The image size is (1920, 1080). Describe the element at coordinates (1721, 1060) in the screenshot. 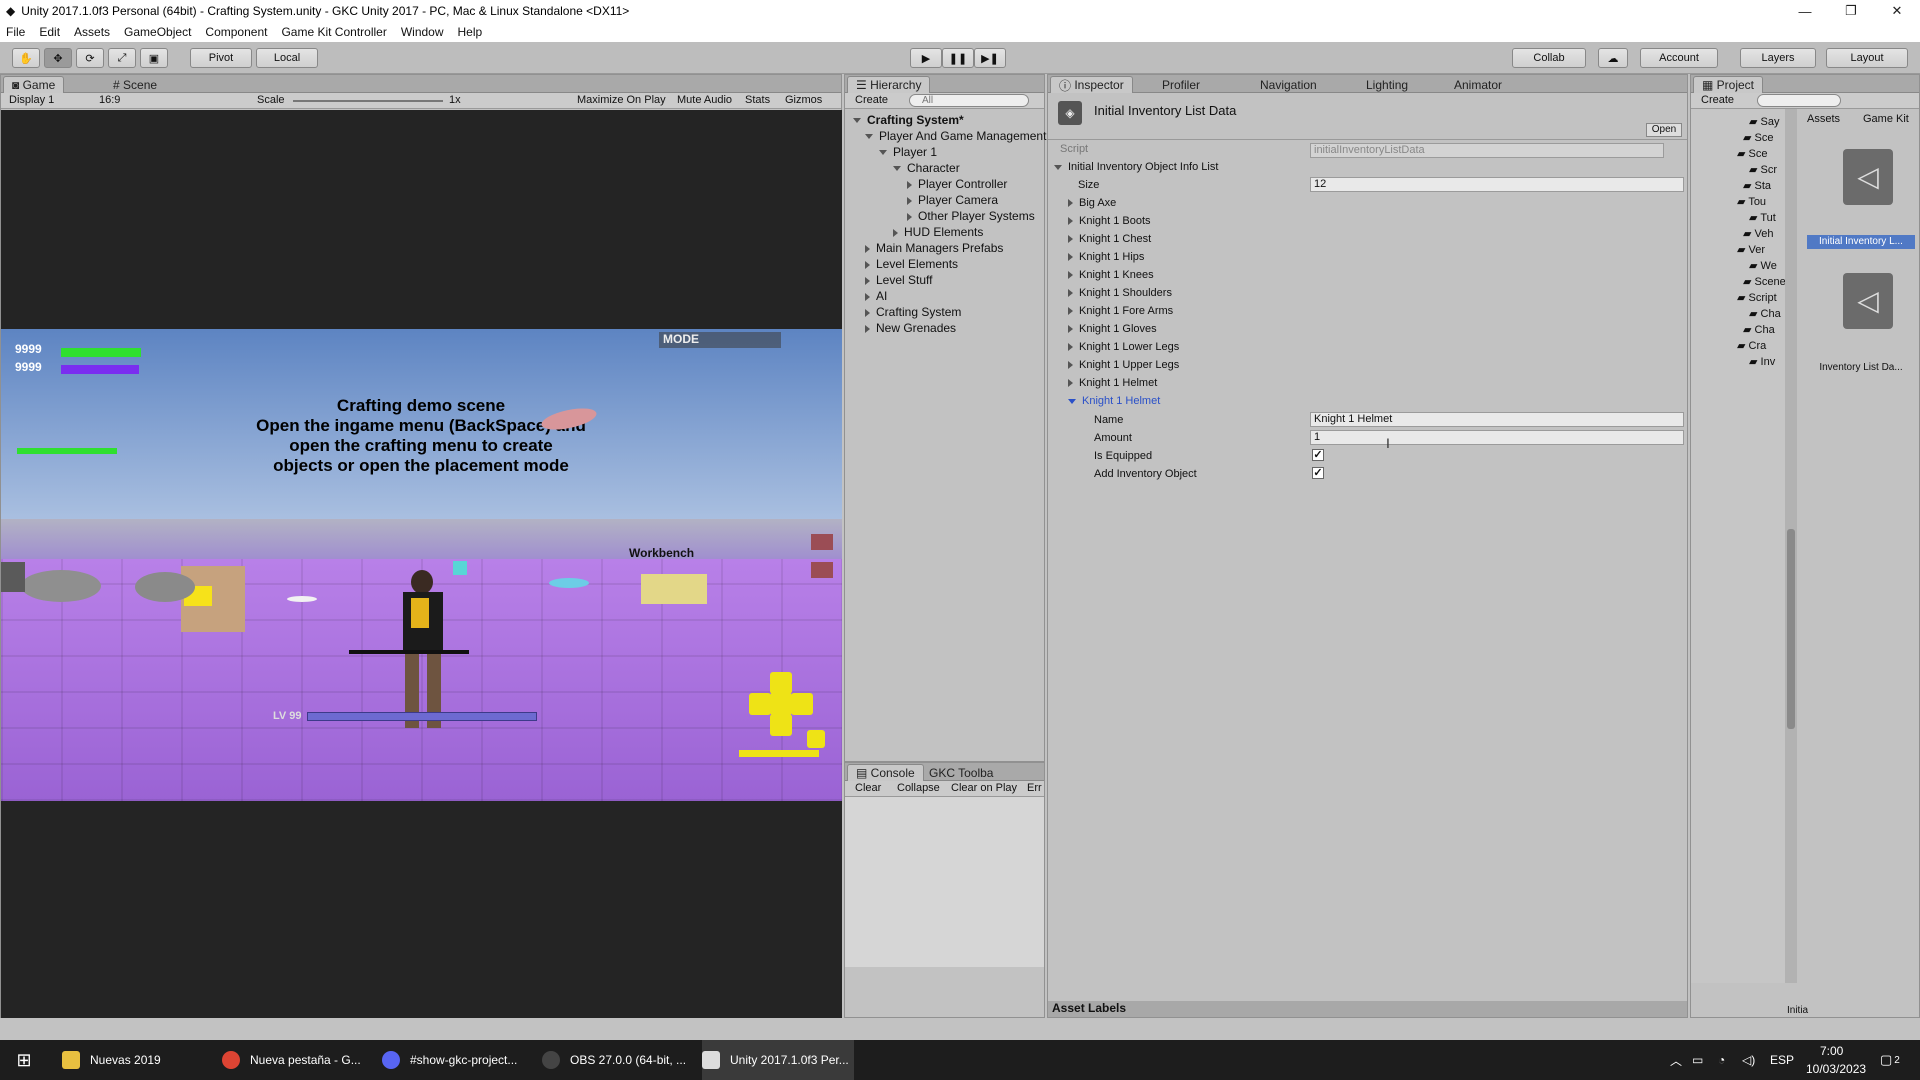

I see `wifi-icon: ◔` at that location.